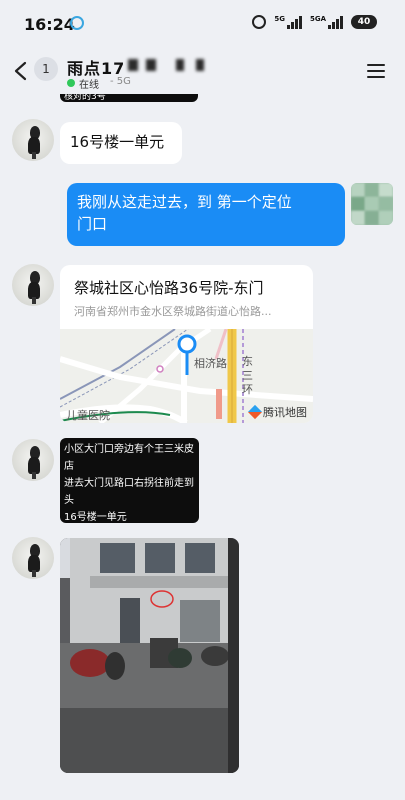  I want to click on status-time: 16:24, so click(49, 24).